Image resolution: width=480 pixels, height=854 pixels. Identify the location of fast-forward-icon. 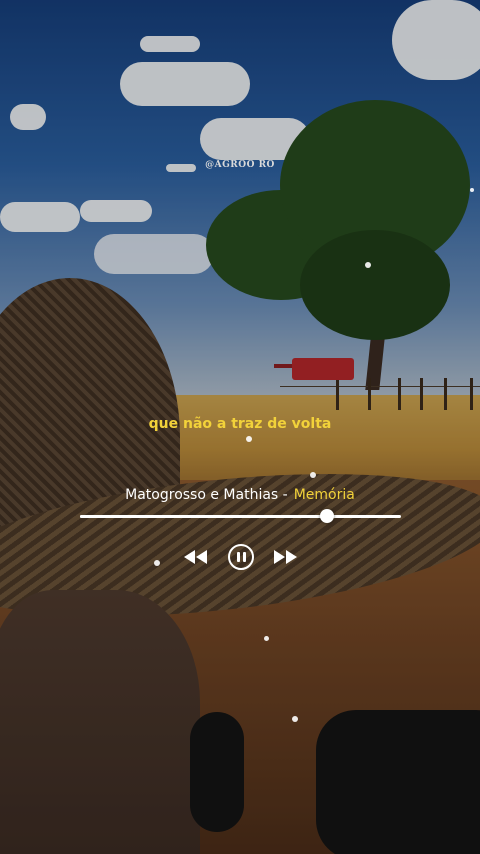
(285, 557).